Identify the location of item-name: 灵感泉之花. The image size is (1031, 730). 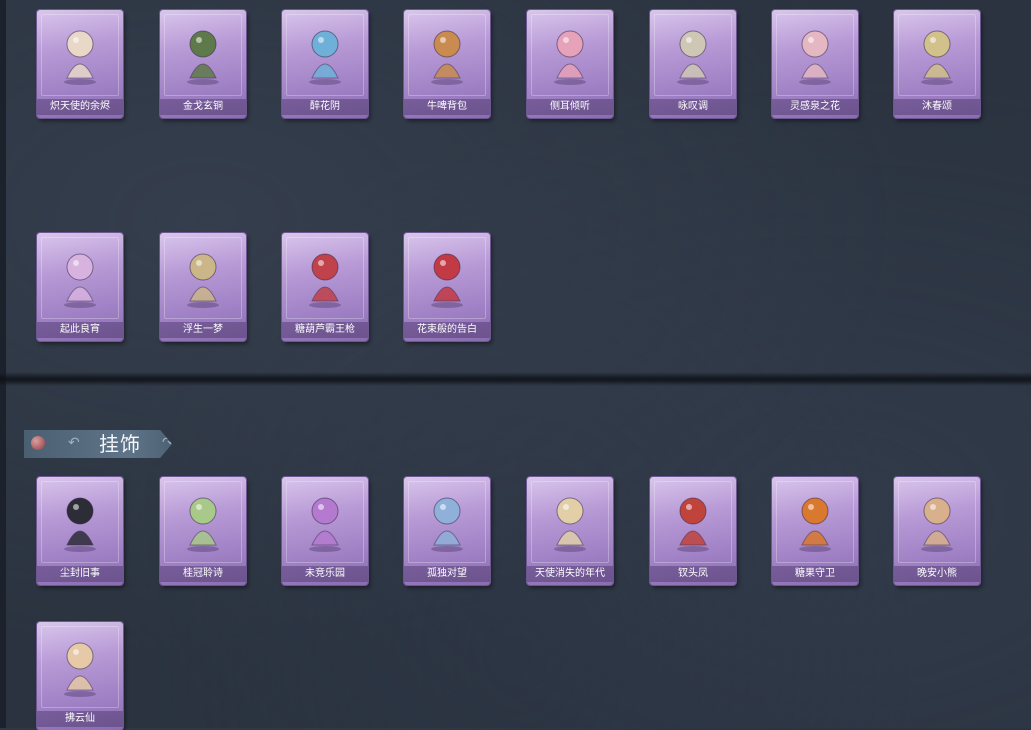
(815, 107).